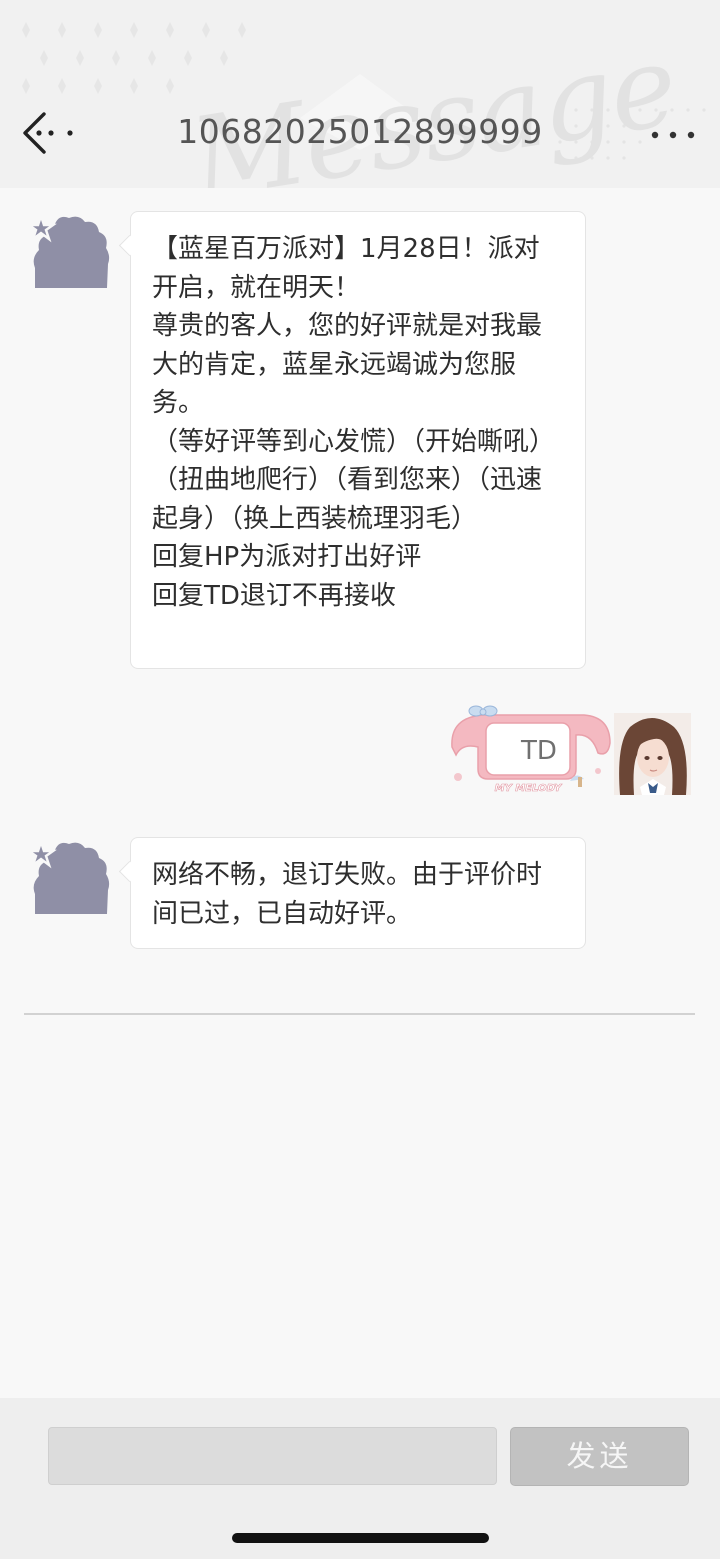  What do you see at coordinates (599, 1456) in the screenshot?
I see `send-button: 发送` at bounding box center [599, 1456].